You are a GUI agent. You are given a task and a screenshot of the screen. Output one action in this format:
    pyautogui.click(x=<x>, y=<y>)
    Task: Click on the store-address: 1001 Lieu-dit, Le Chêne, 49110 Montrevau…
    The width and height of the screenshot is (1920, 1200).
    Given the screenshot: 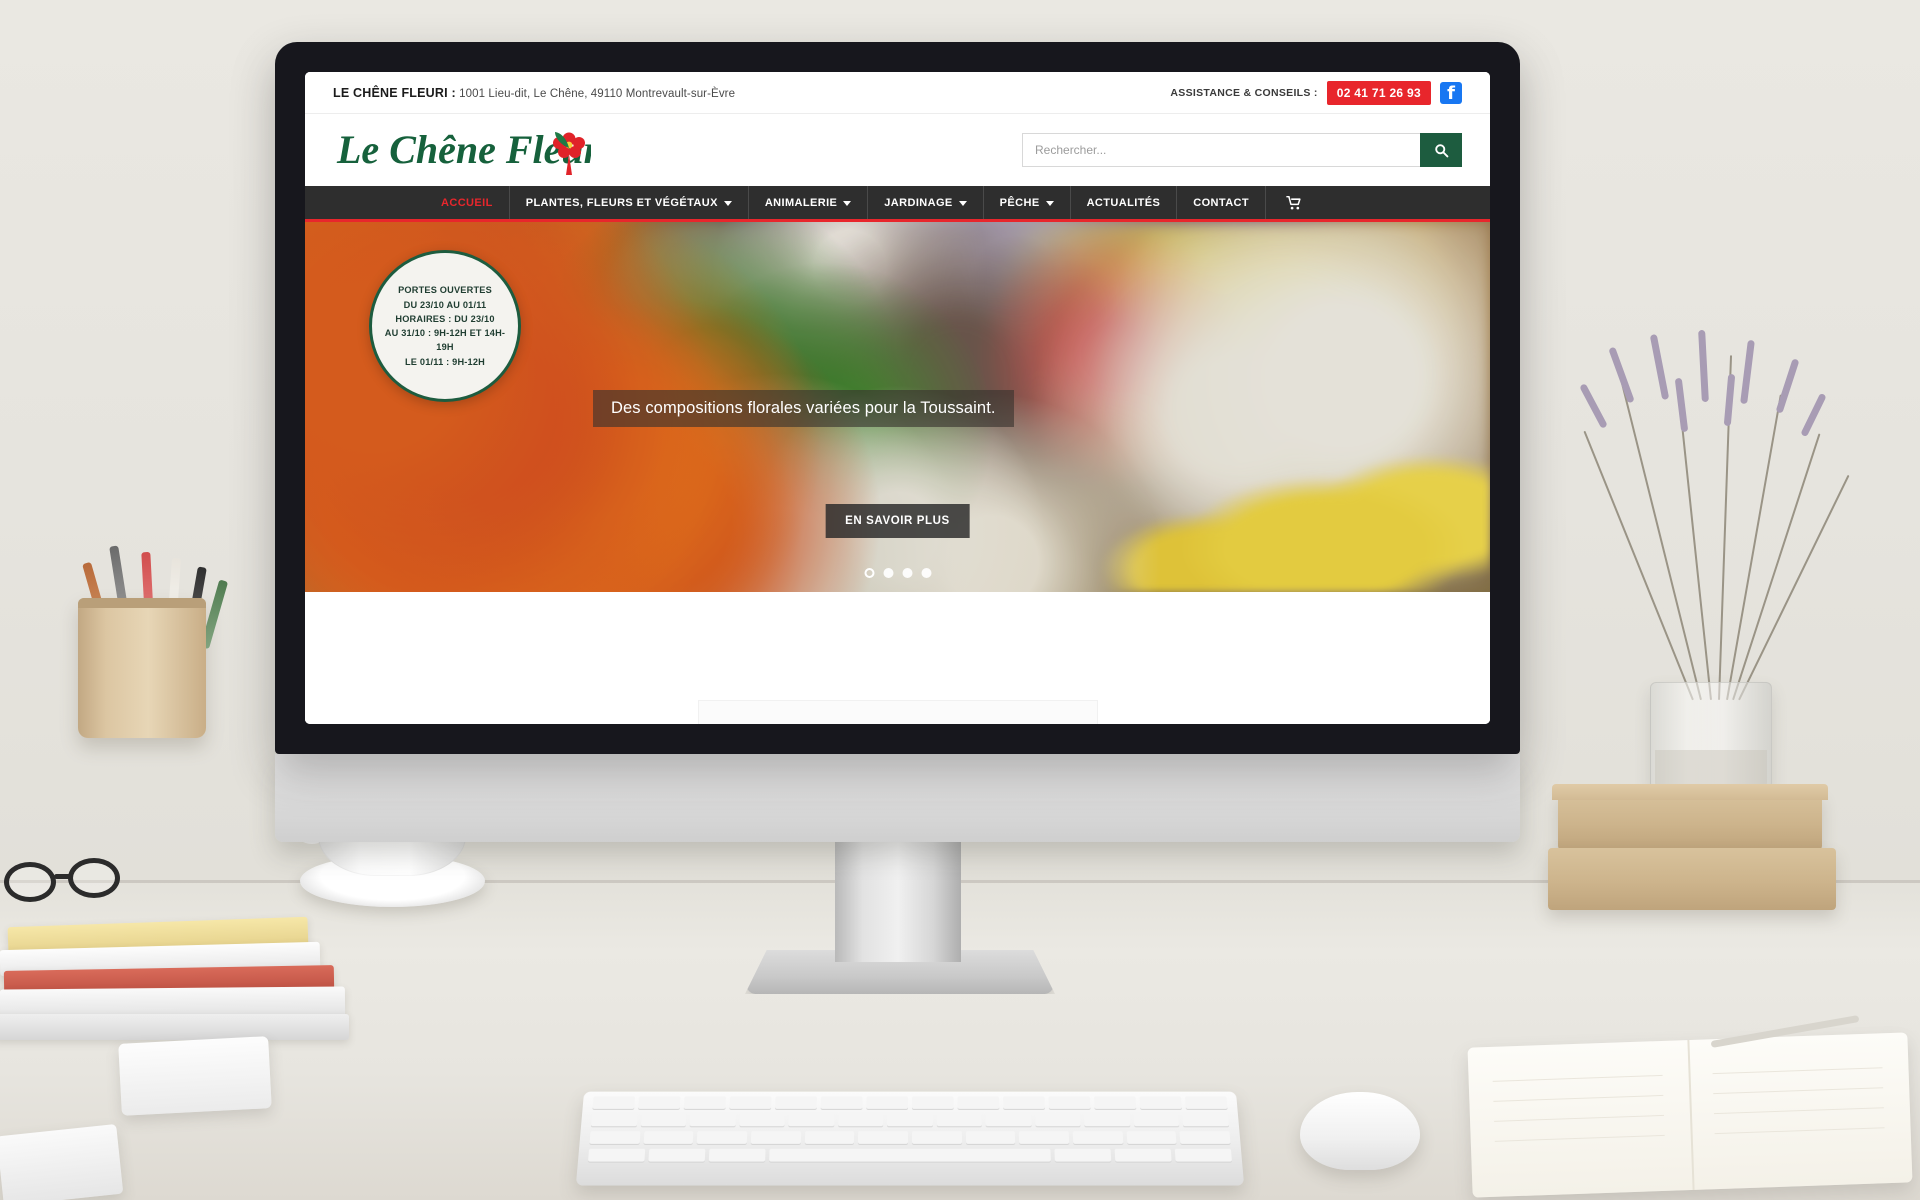 What is the action you would take?
    pyautogui.click(x=597, y=93)
    